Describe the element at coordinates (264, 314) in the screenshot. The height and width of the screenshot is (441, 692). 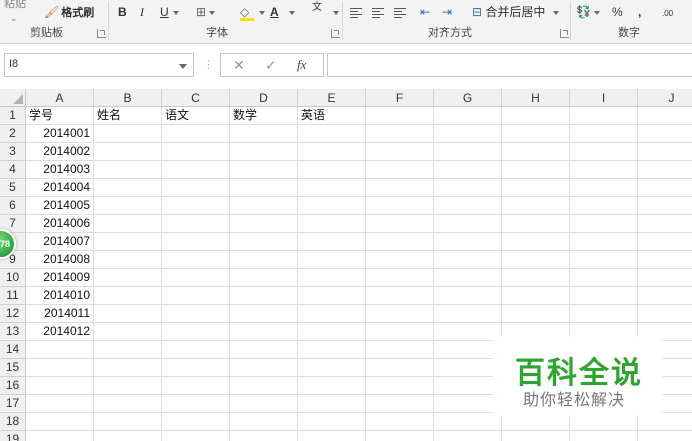
I see `cell-D12` at that location.